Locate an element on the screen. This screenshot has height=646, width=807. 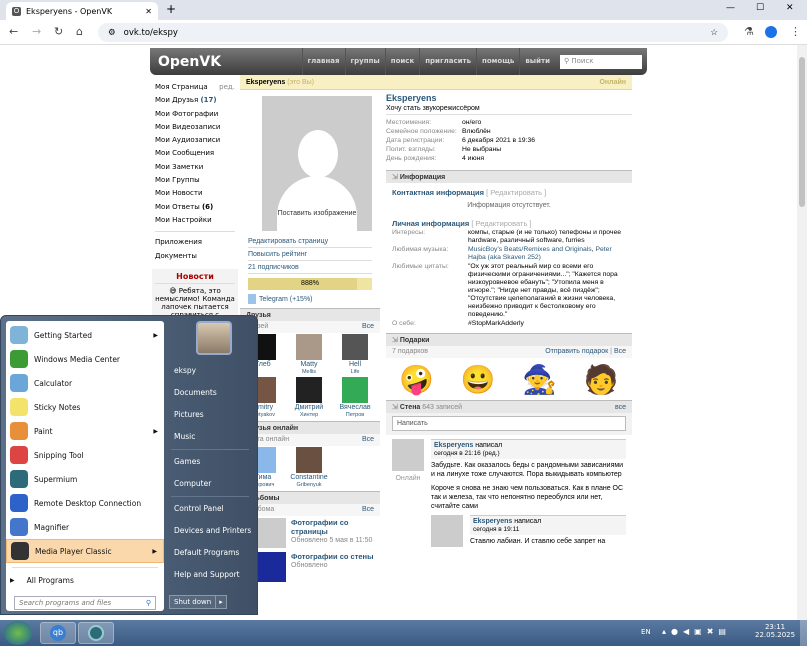
openvk-logo: OpenVK is located at coordinates (230, 62).